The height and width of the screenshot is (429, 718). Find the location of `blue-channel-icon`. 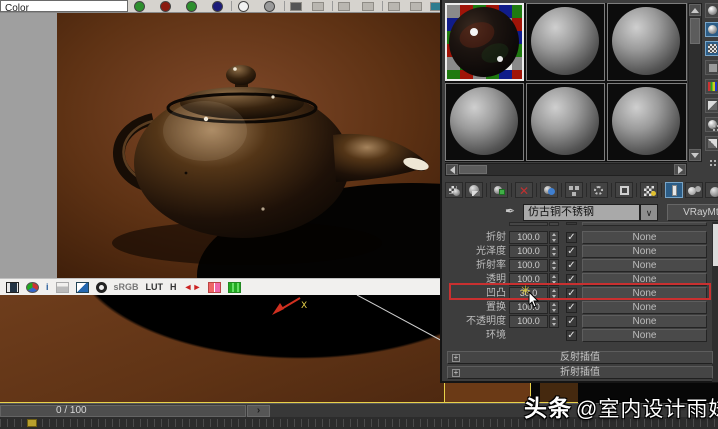

blue-channel-icon is located at coordinates (217, 6).